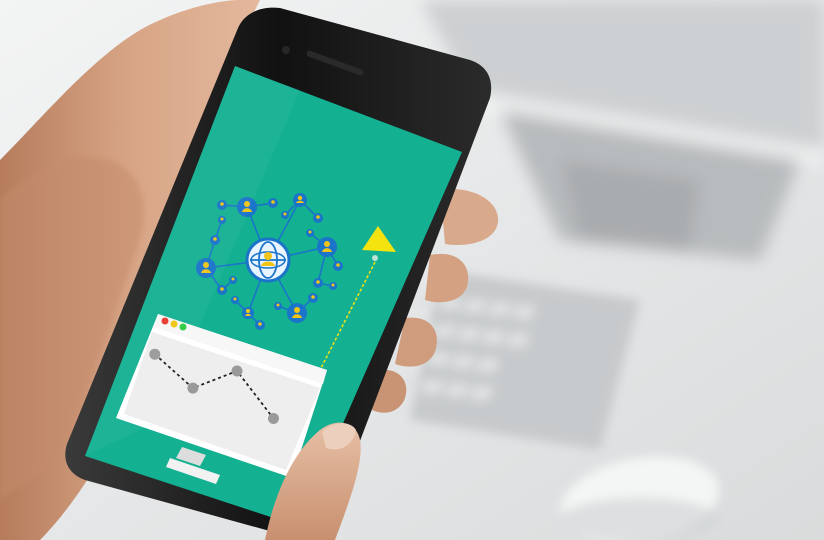  What do you see at coordinates (268, 260) in the screenshot?
I see `globe-icon` at bounding box center [268, 260].